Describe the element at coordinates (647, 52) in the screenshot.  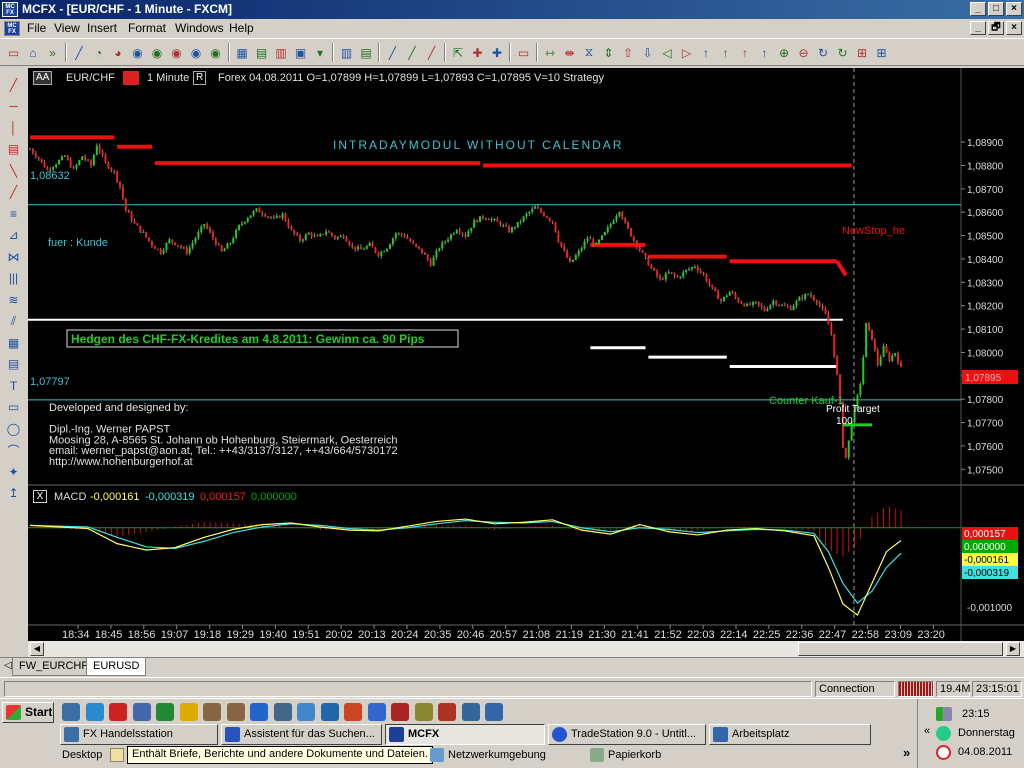
I see `toolbar-tool-icon: ⇩` at that location.